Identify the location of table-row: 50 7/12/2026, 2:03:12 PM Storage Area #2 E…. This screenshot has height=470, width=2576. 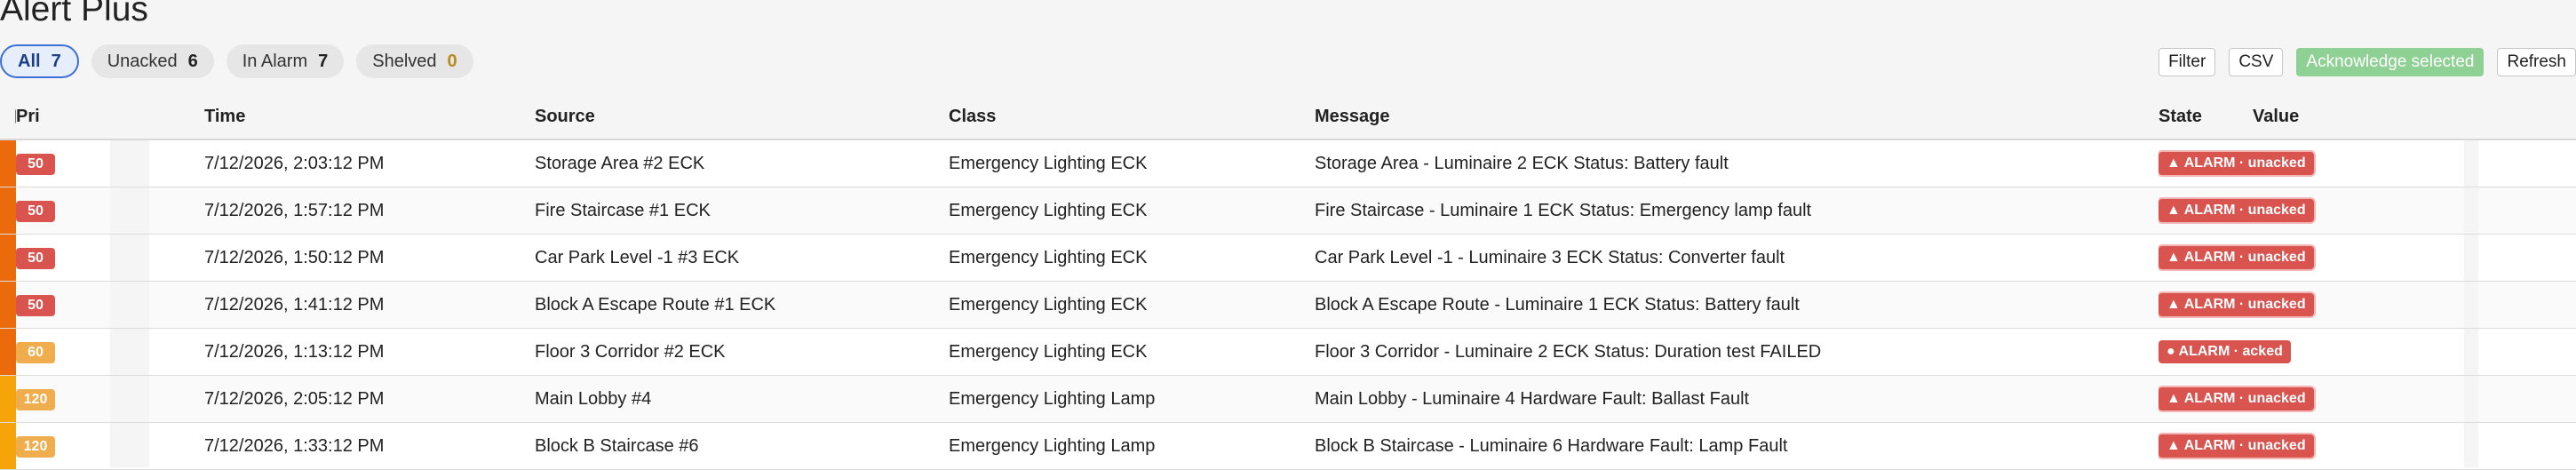
(1288, 163).